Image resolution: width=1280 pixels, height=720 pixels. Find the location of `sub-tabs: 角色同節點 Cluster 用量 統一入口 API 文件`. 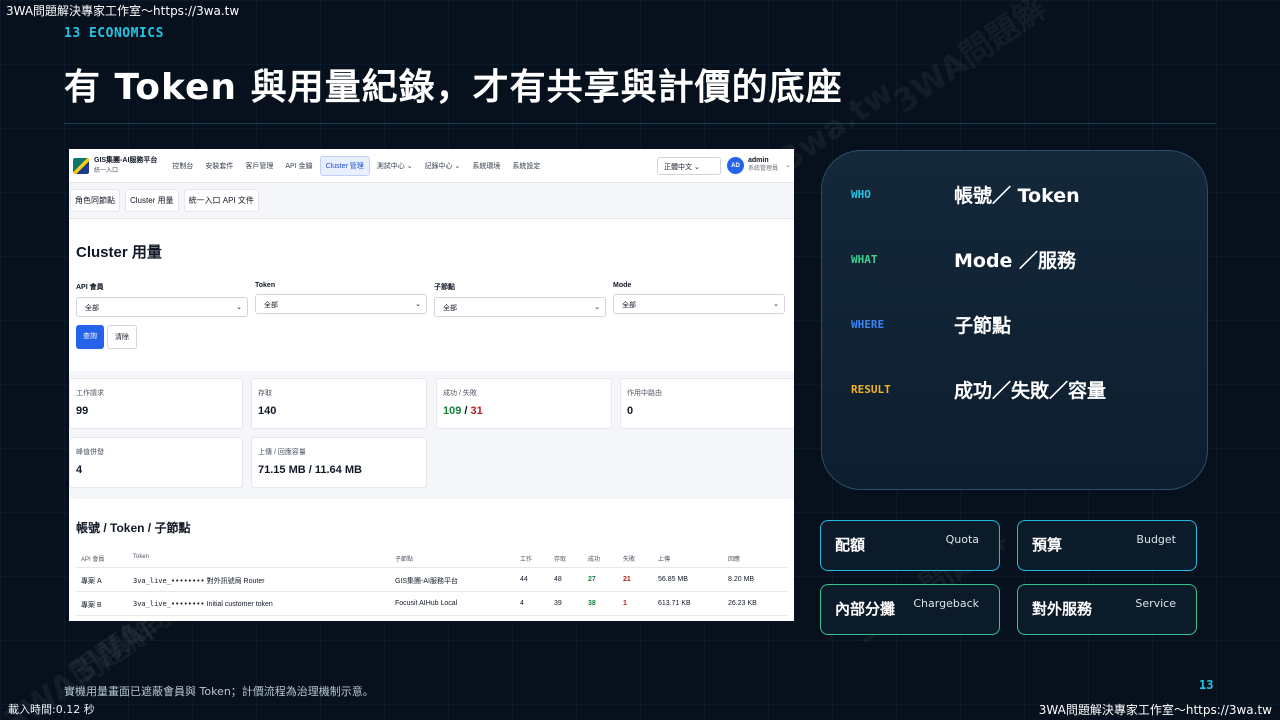

sub-tabs: 角色同節點 Cluster 用量 統一入口 API 文件 is located at coordinates (431, 201).